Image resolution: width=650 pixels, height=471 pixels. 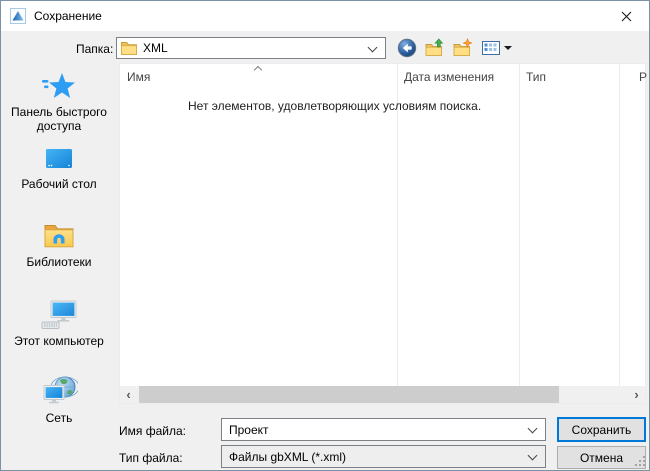 What do you see at coordinates (367, 429) in the screenshot?
I see `filename-input` at bounding box center [367, 429].